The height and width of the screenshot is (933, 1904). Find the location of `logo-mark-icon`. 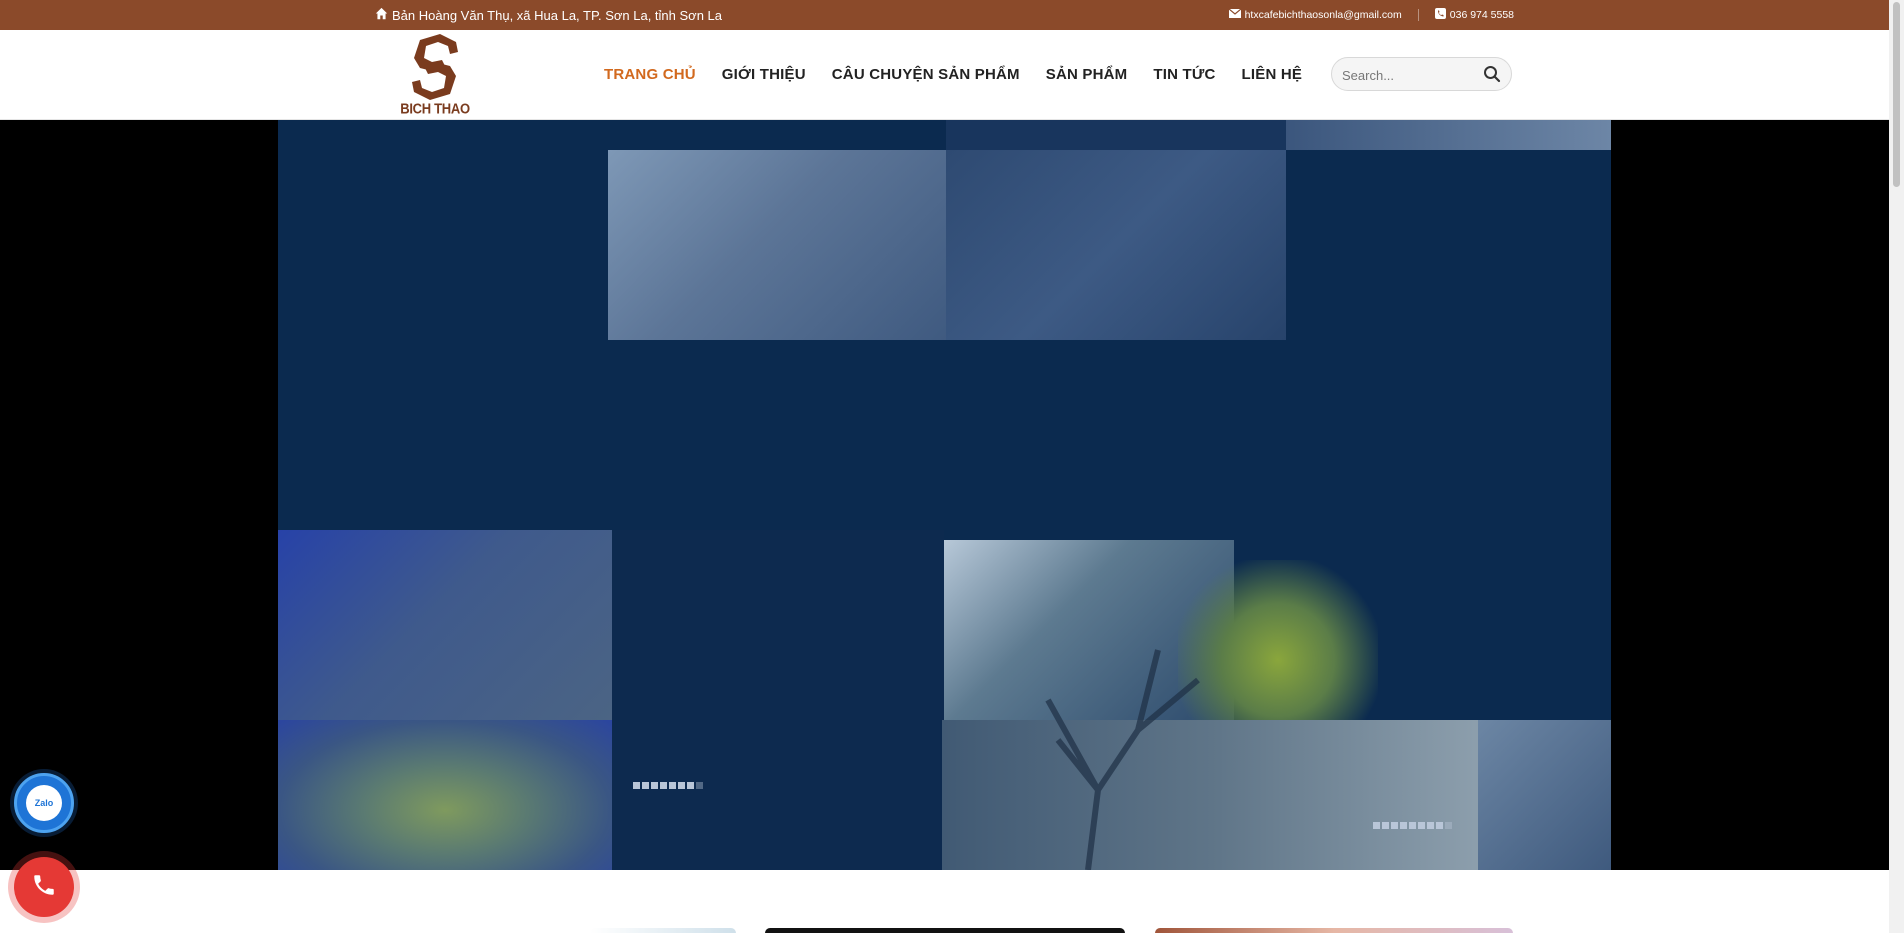

logo-mark-icon is located at coordinates (435, 67).